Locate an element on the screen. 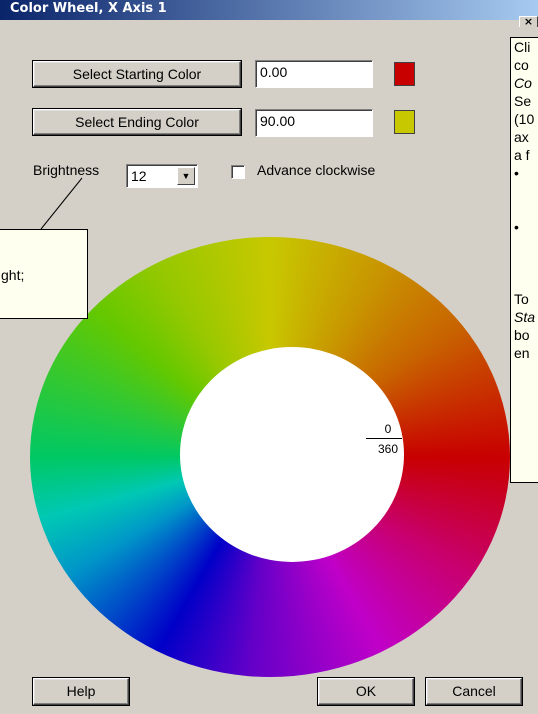 Image resolution: width=538 pixels, height=714 pixels. callout-right-line: Sta is located at coordinates (525, 317).